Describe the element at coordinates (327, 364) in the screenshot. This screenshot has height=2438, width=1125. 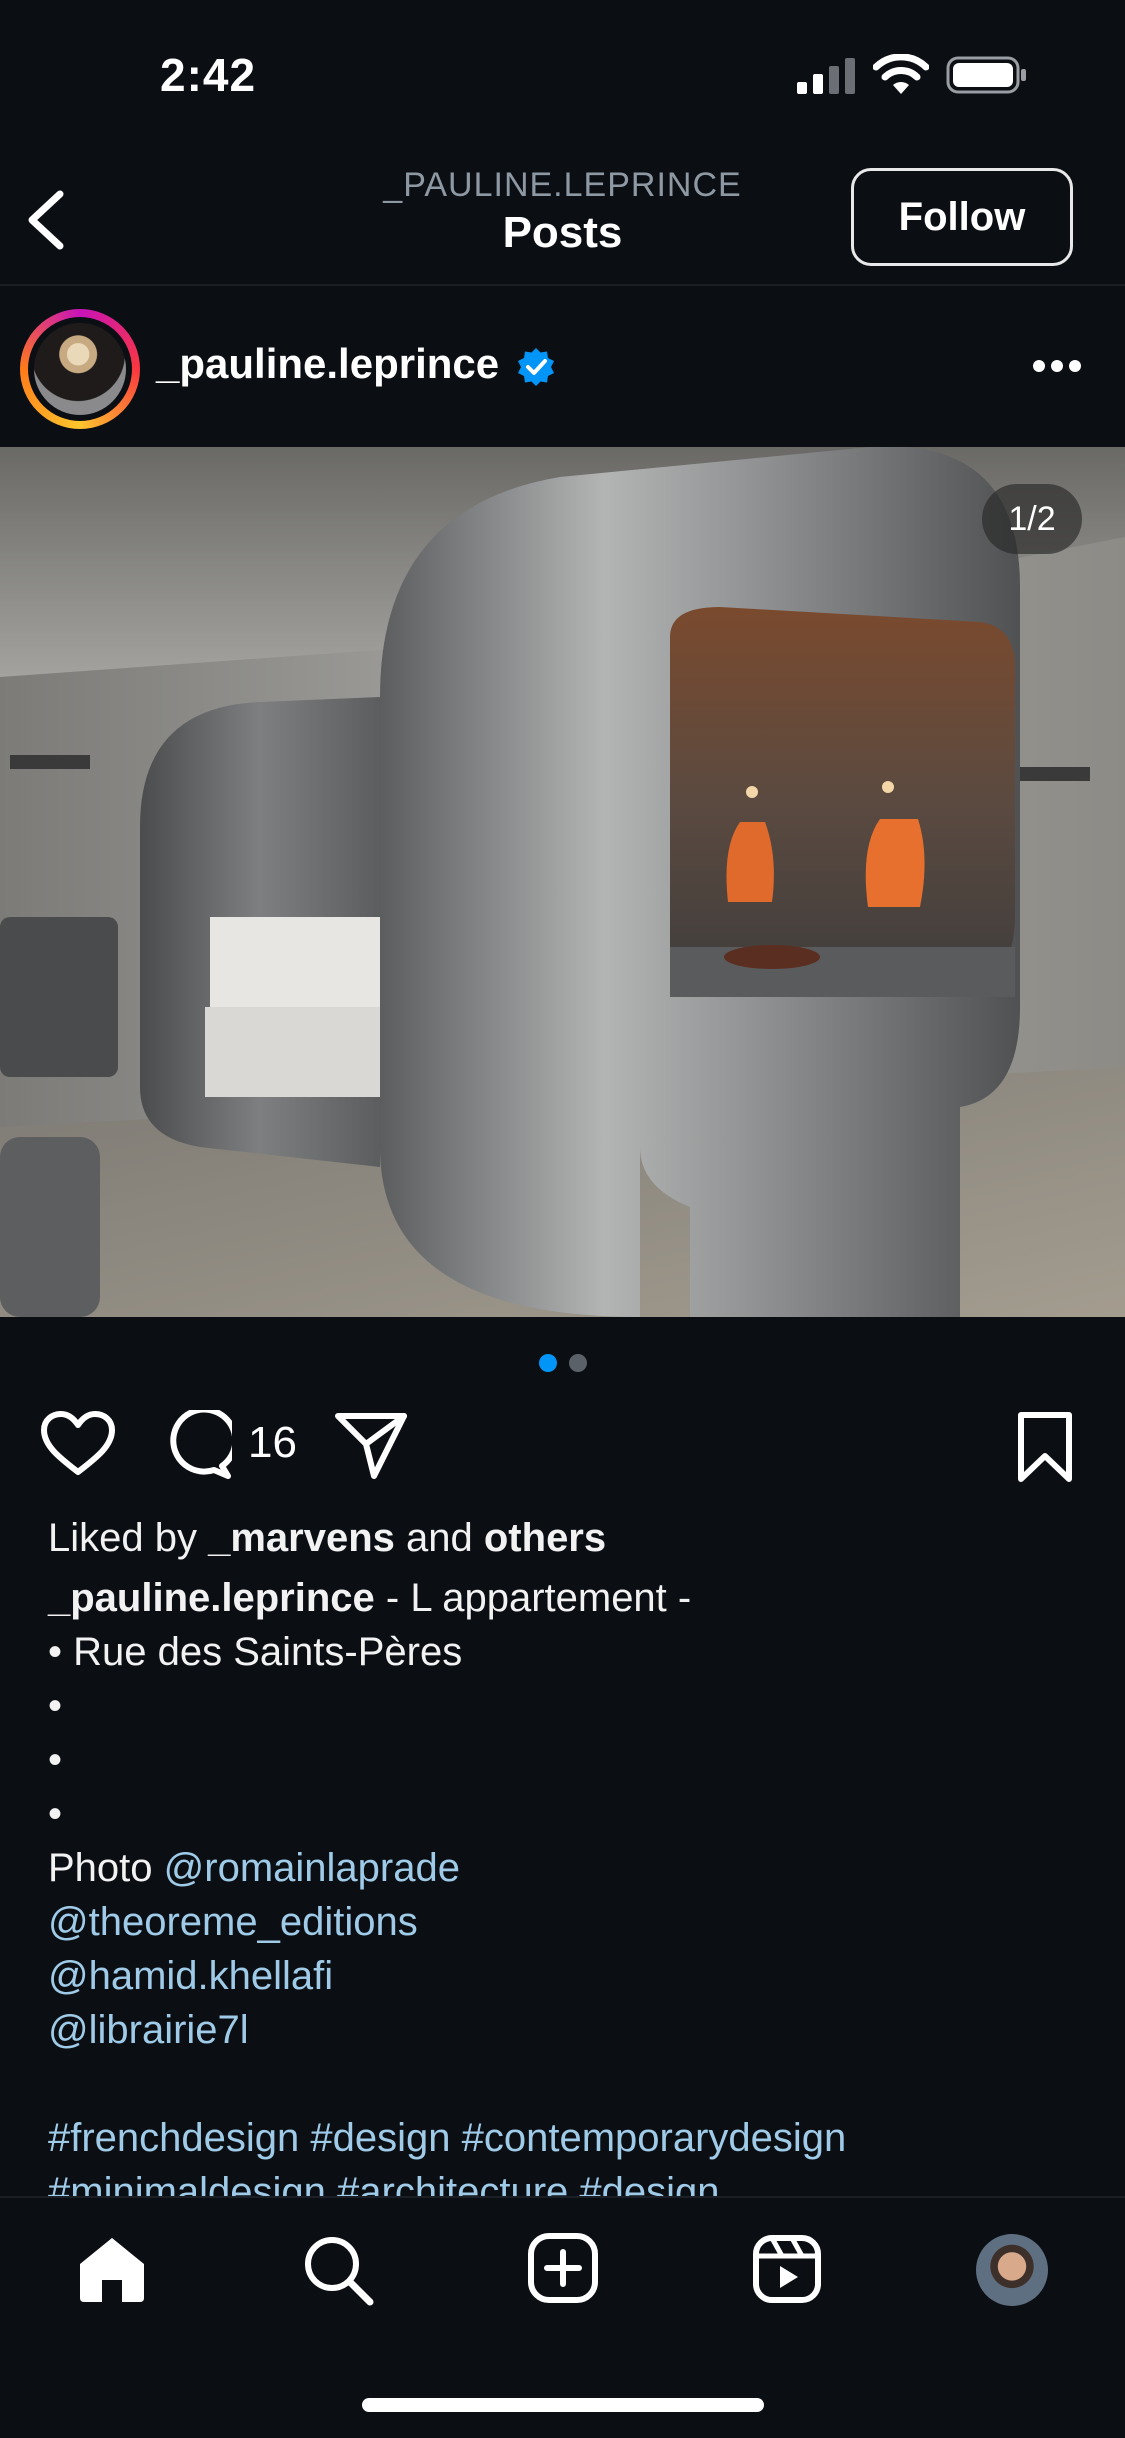
I see `post-username: _pauline.leprince` at that location.